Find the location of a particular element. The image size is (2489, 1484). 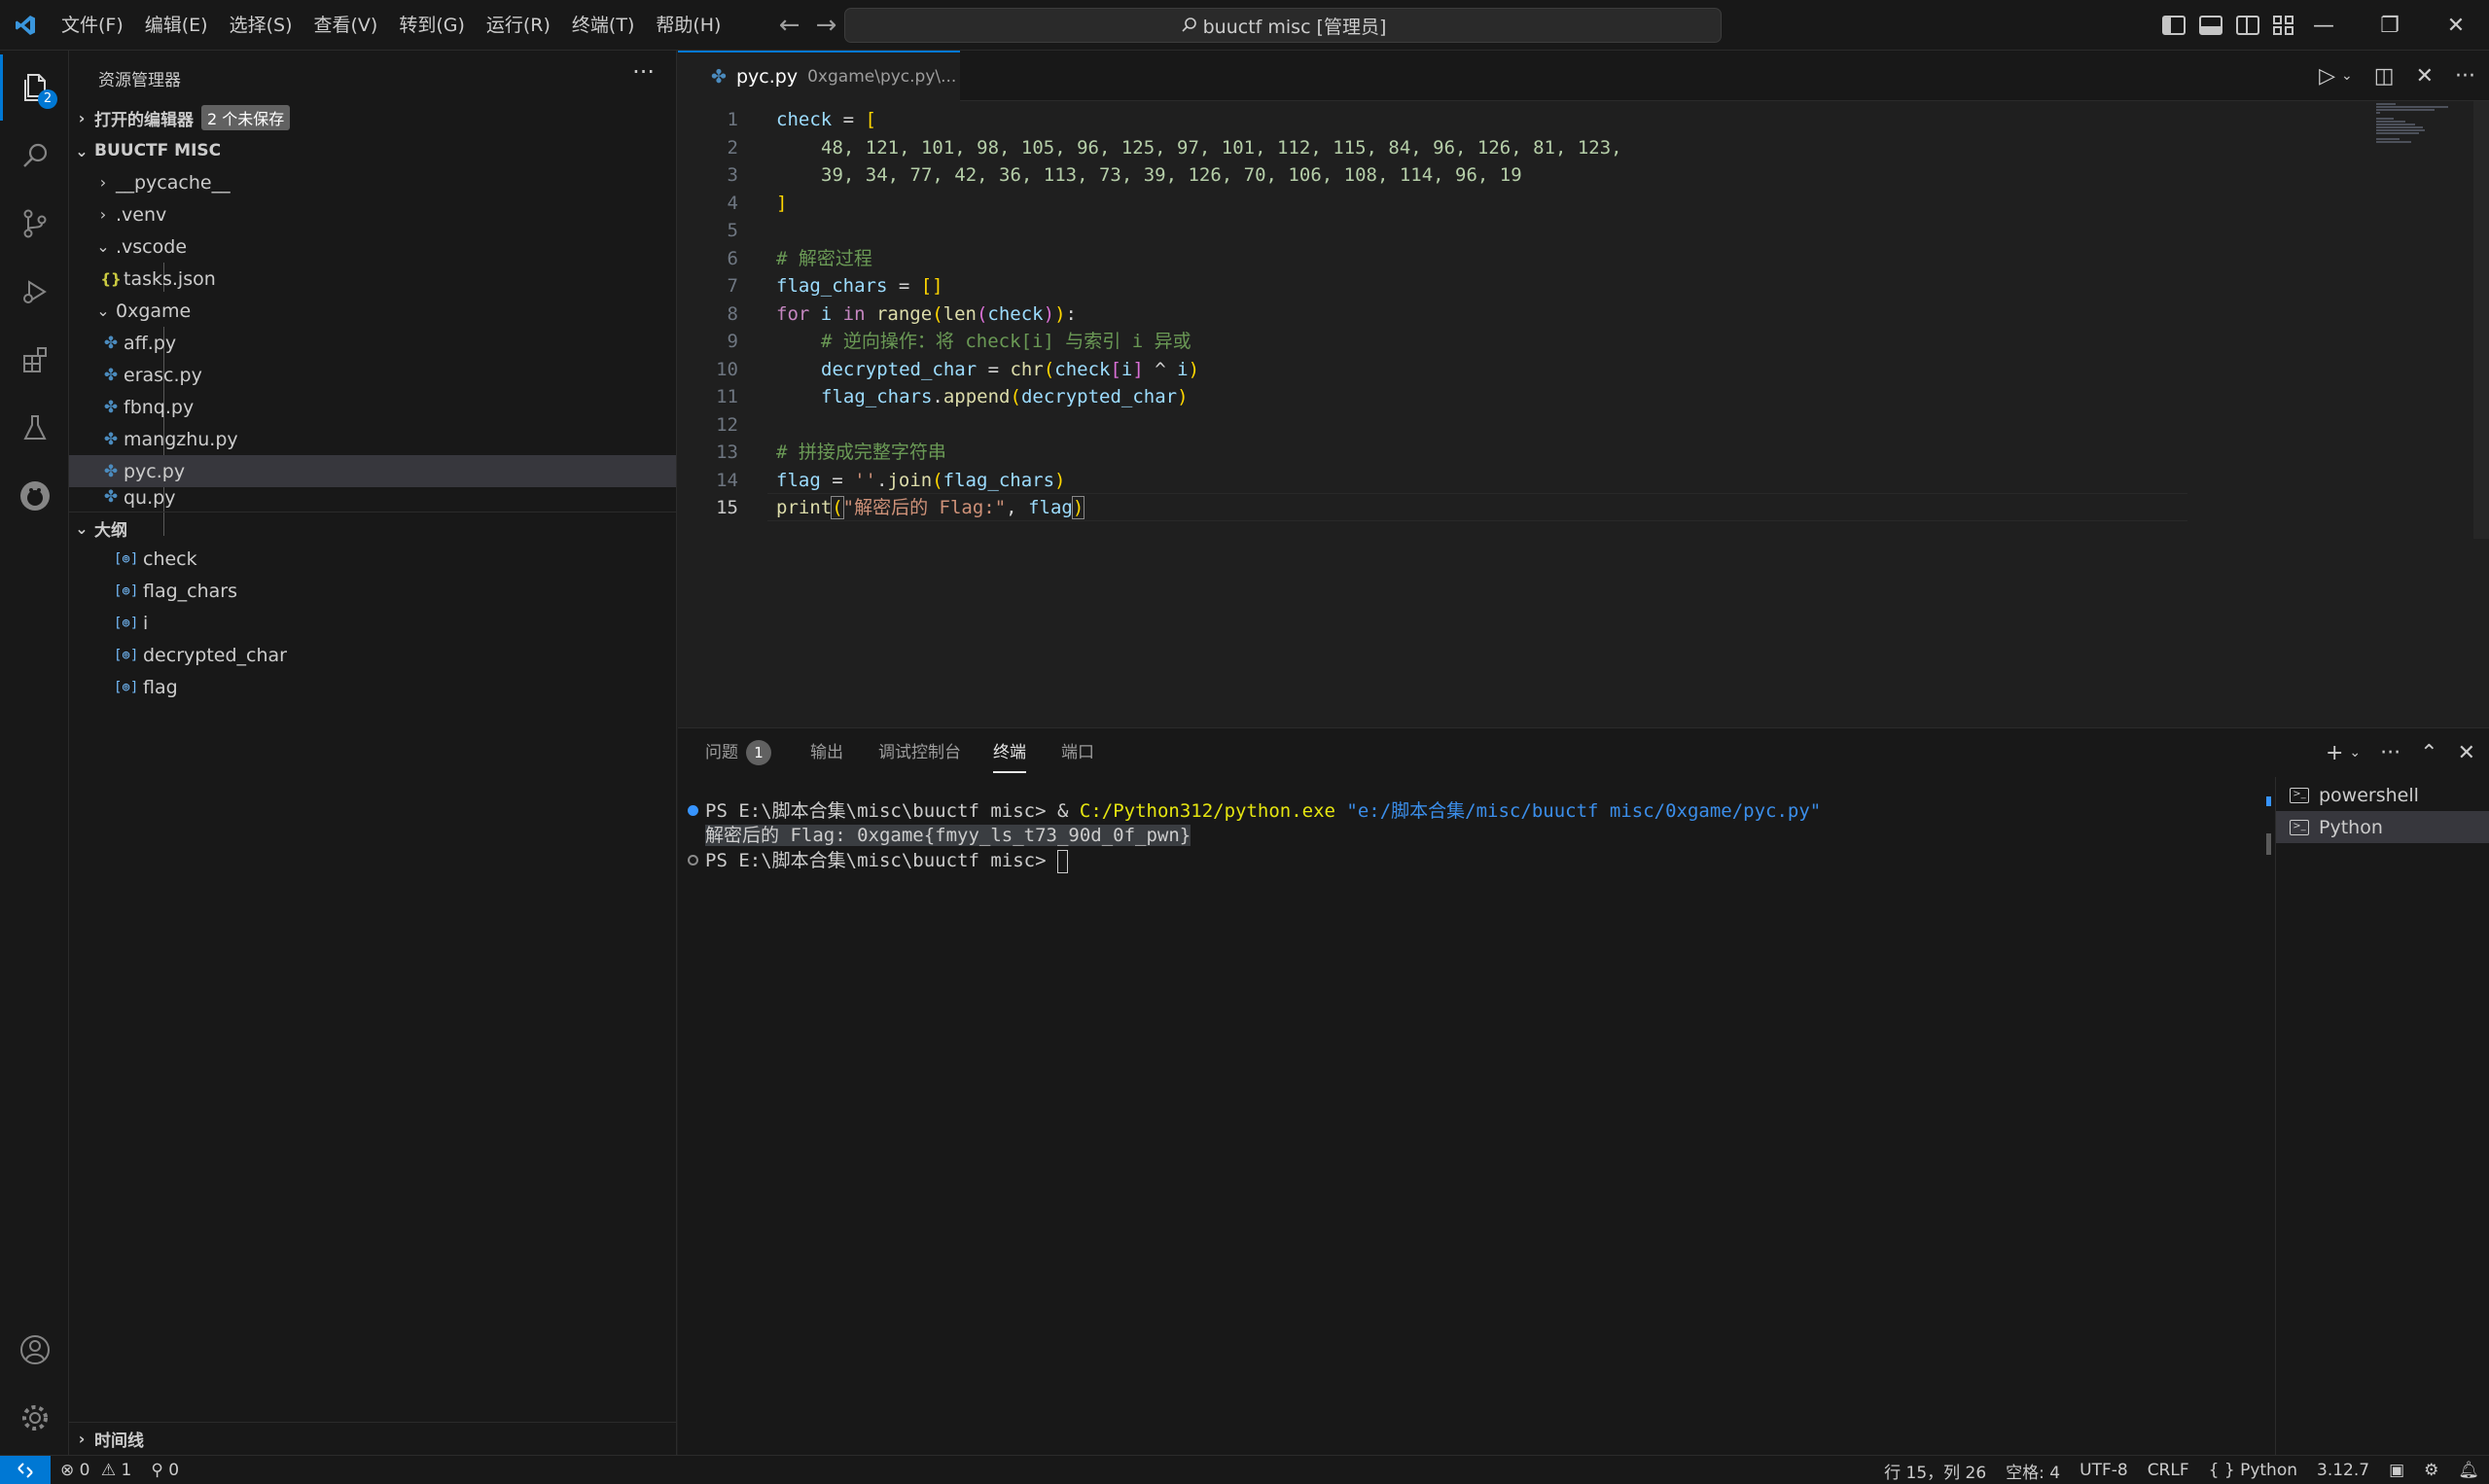

tab-problems: 问题 1 is located at coordinates (738, 753).